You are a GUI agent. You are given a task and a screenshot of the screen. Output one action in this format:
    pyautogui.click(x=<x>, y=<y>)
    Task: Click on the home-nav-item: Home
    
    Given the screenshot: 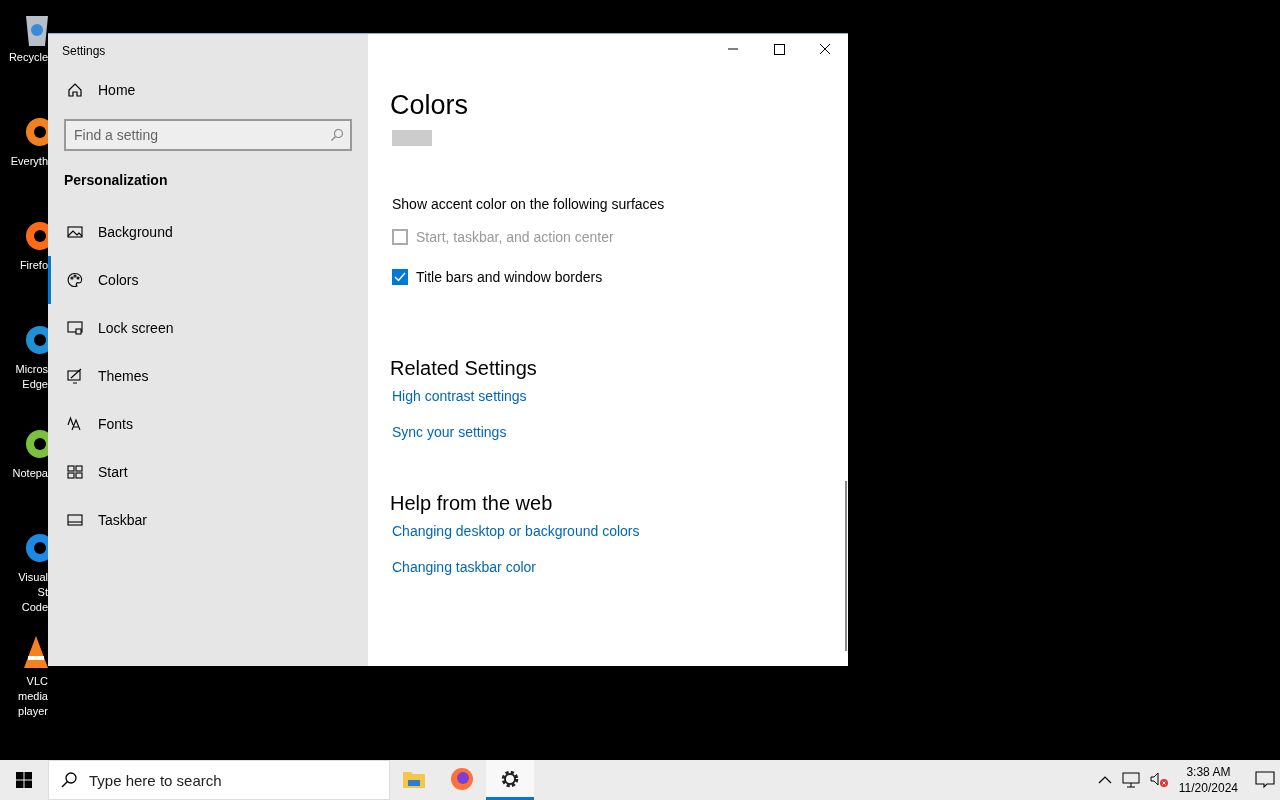 What is the action you would take?
    pyautogui.click(x=208, y=90)
    